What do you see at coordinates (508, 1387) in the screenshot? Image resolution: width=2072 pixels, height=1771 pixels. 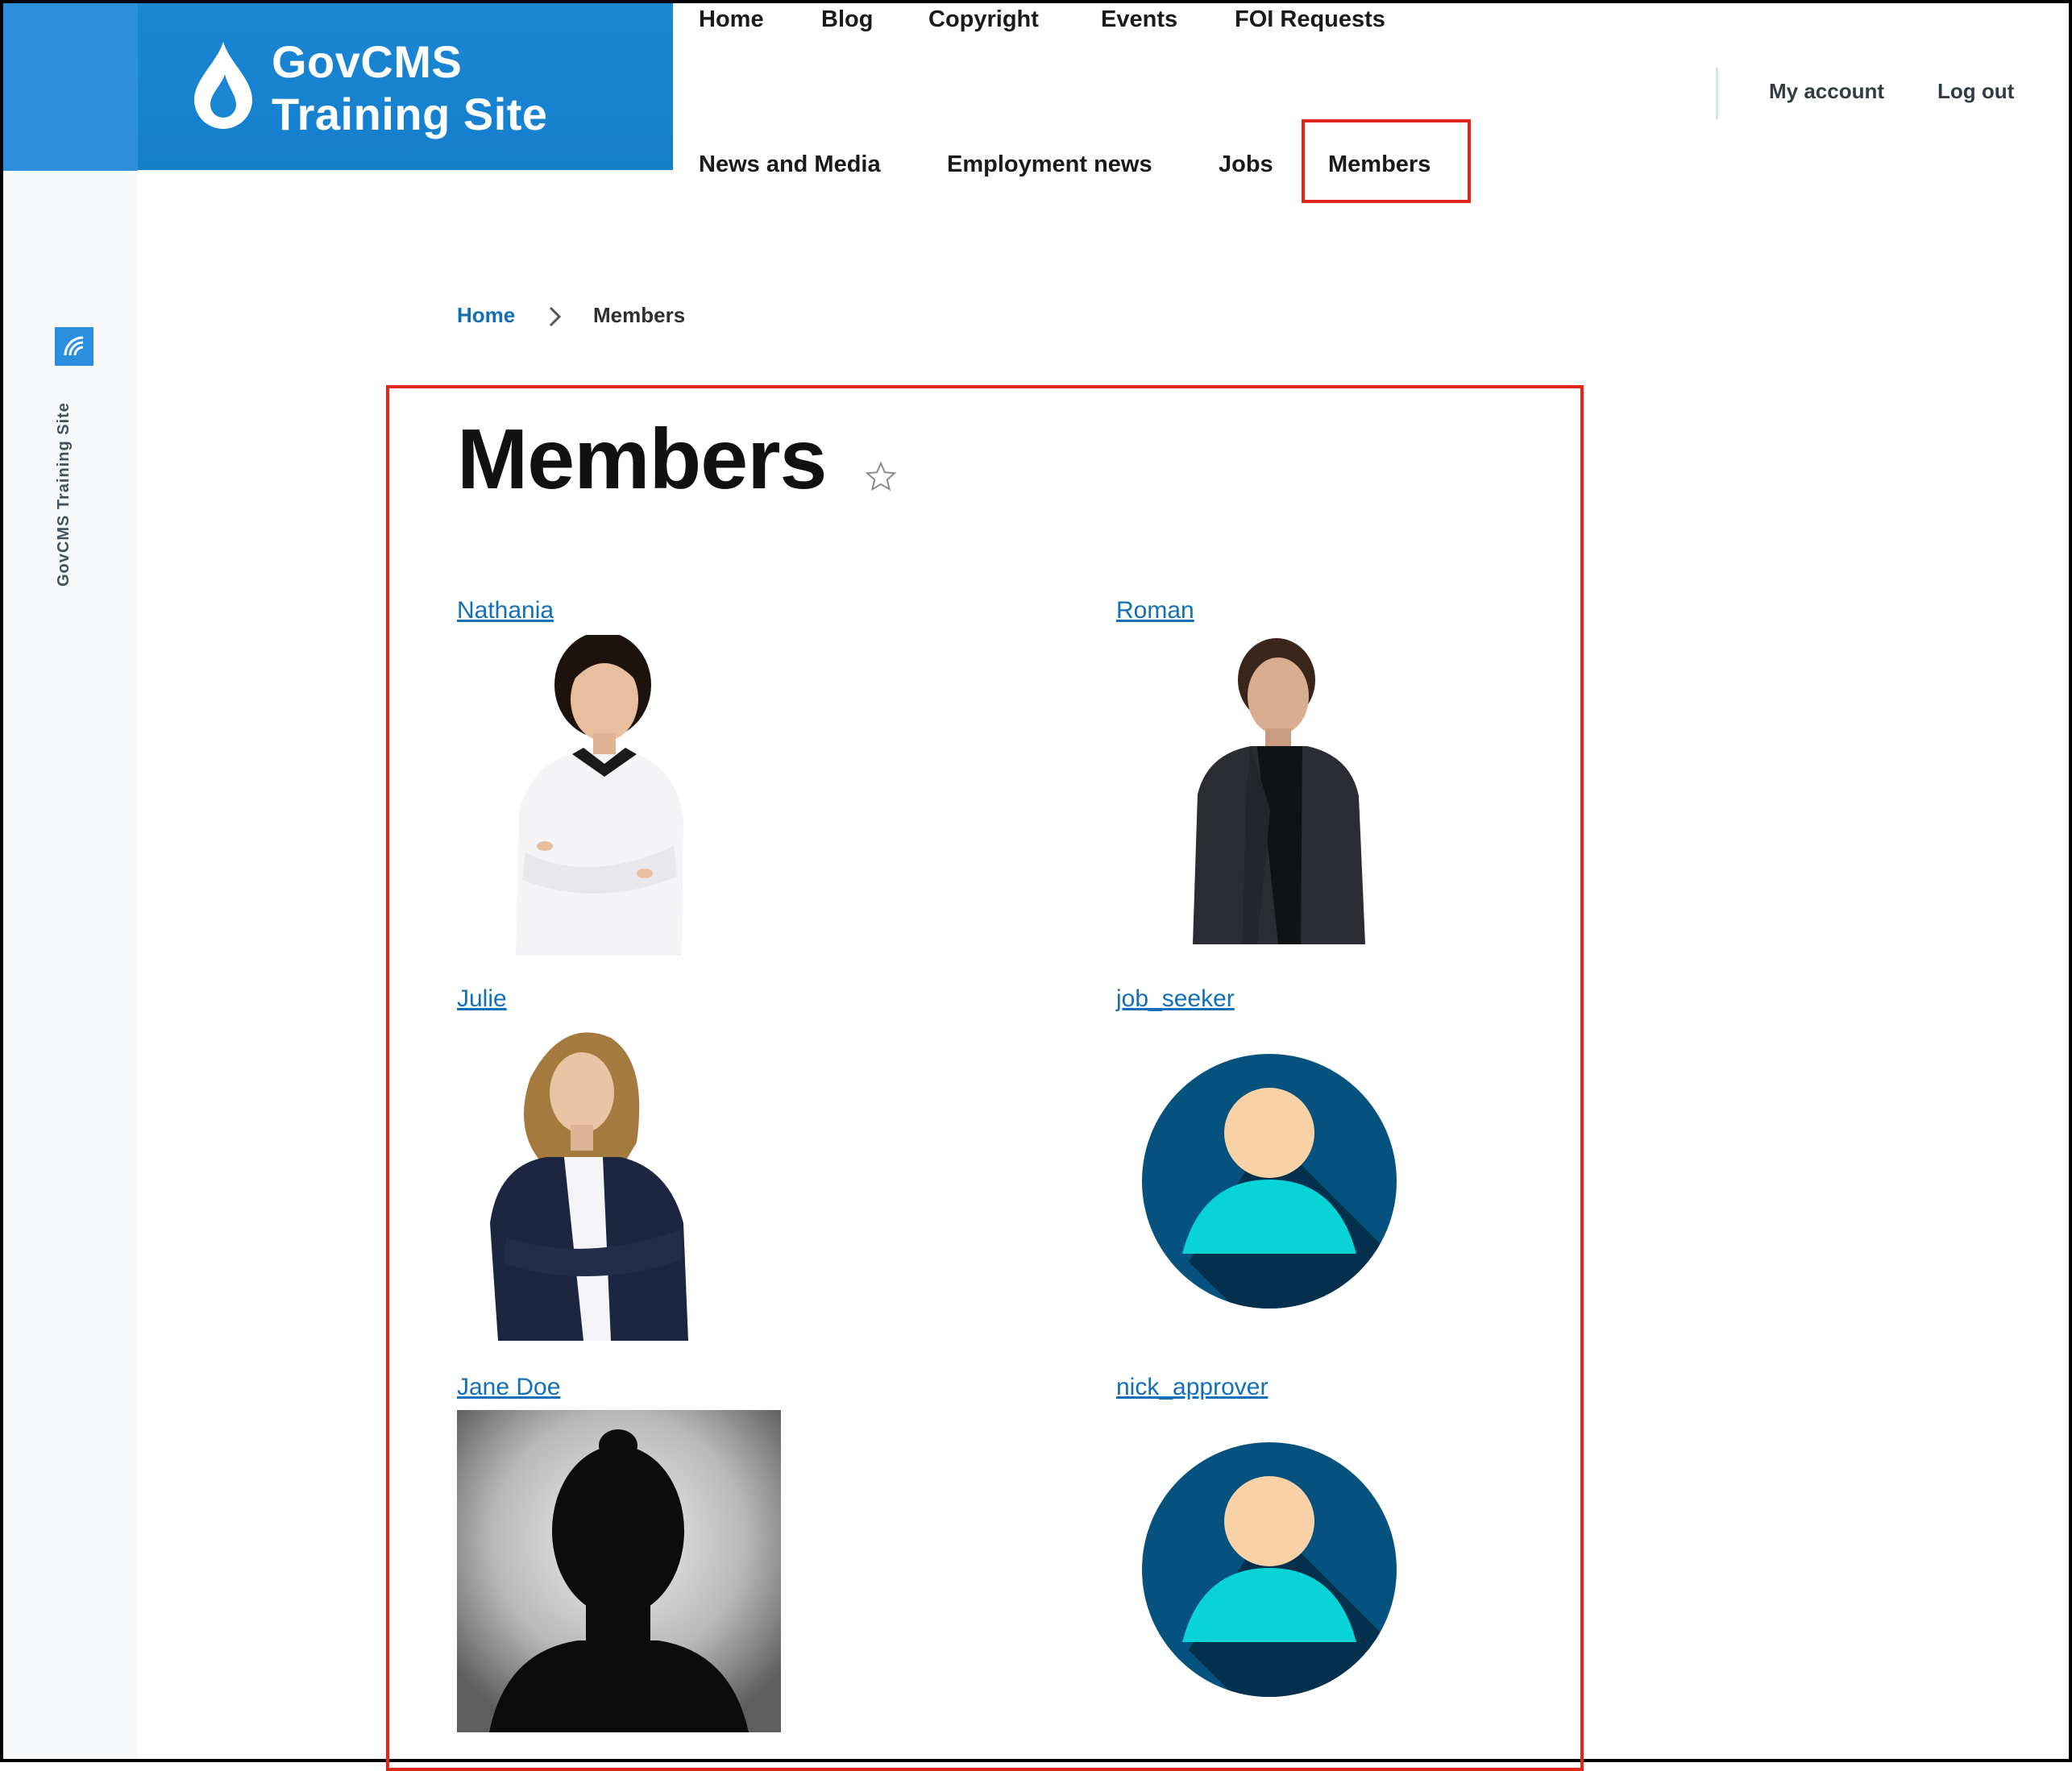 I see `member-name-link: Jane Doe` at bounding box center [508, 1387].